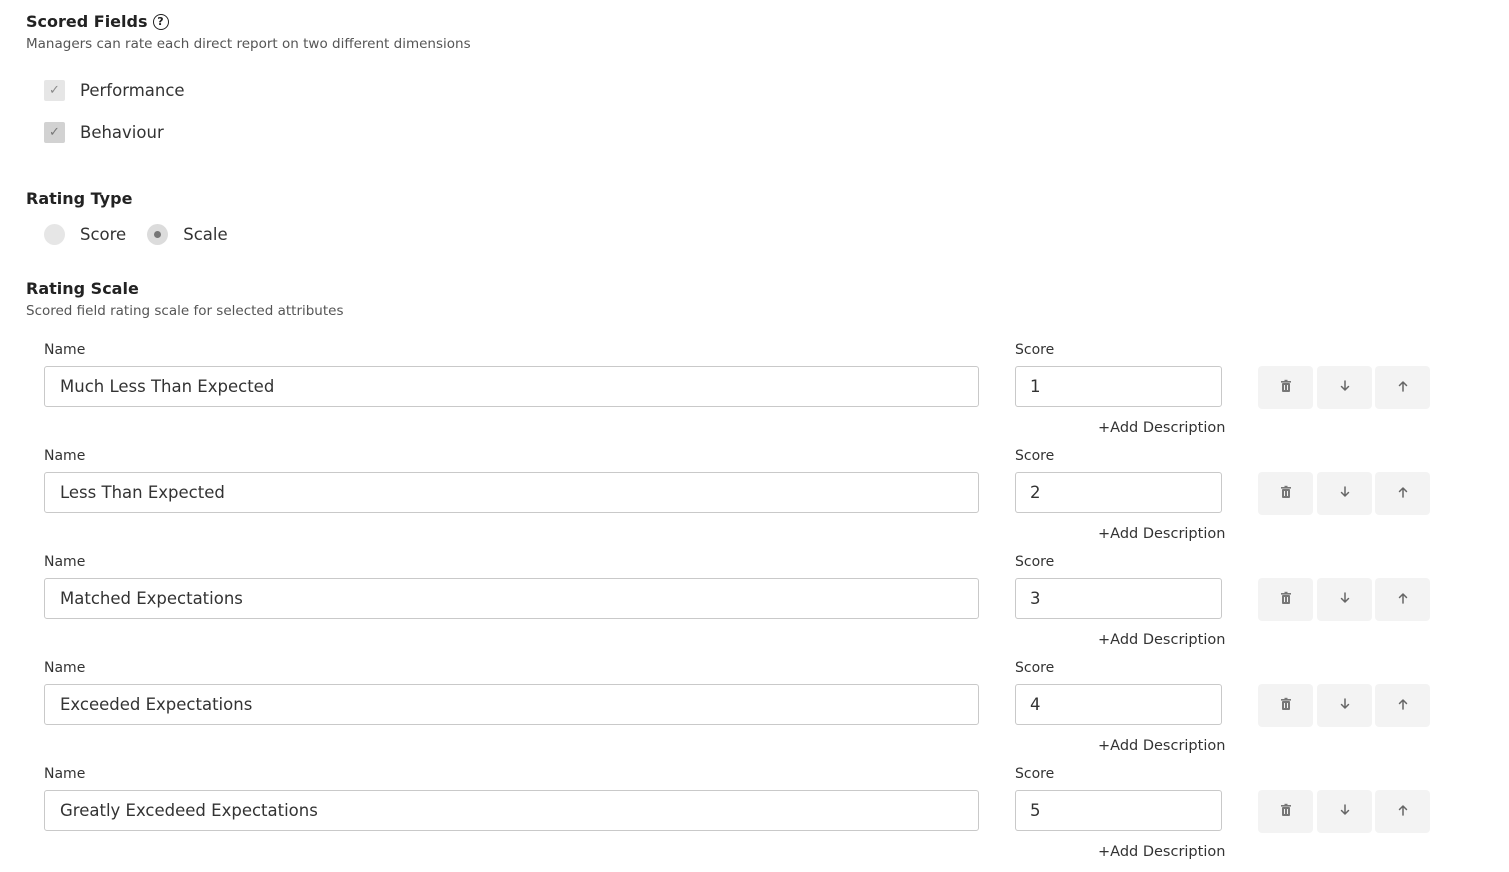  Describe the element at coordinates (87, 21) in the screenshot. I see `scored-fields-title: Scored Fields` at that location.